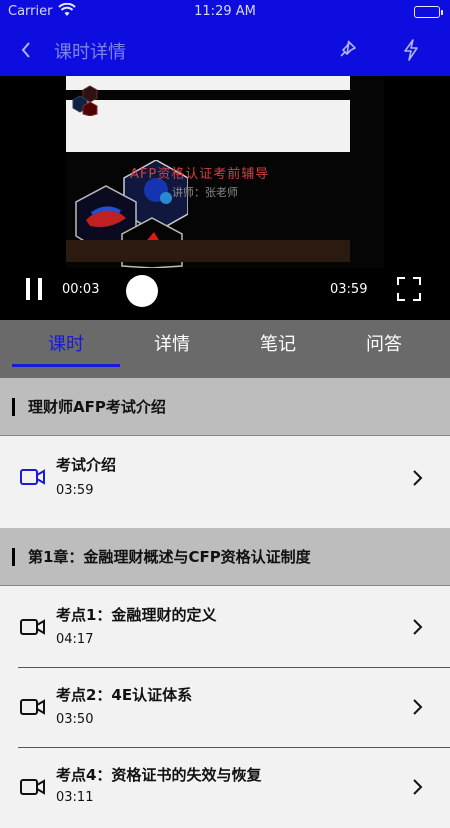 This screenshot has height=828, width=450. Describe the element at coordinates (225, 349) in the screenshot. I see `tab-bar: 课时 详情 笔记 问答` at that location.